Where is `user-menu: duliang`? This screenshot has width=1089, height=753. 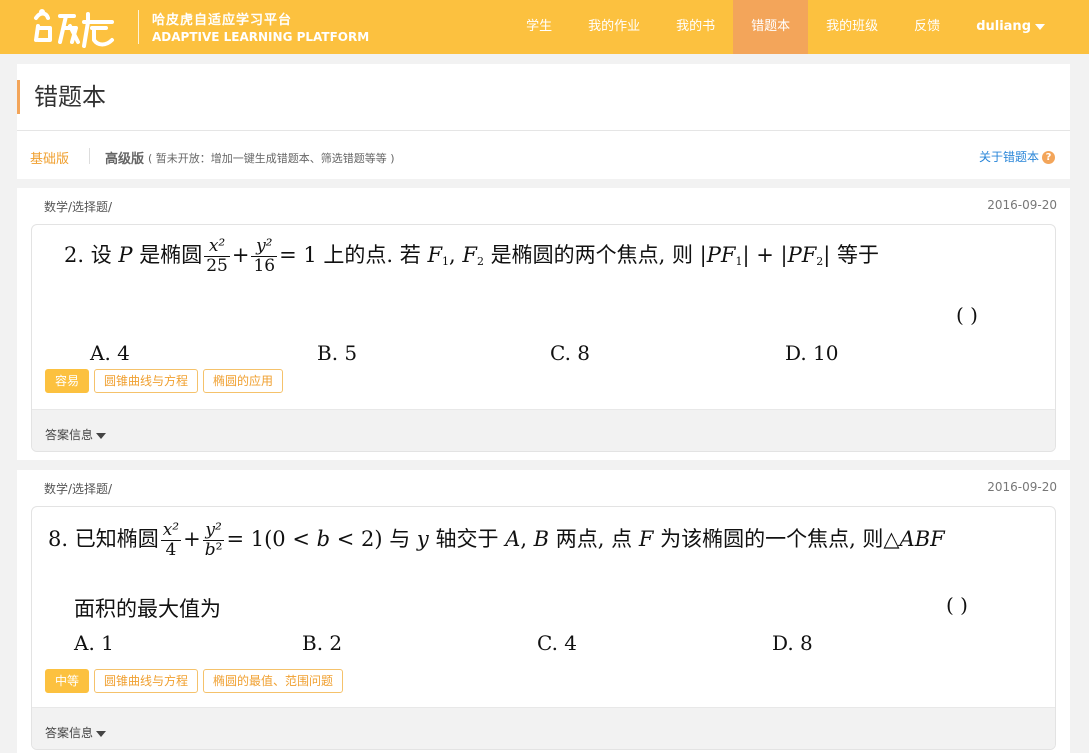
user-menu: duliang is located at coordinates (1023, 27).